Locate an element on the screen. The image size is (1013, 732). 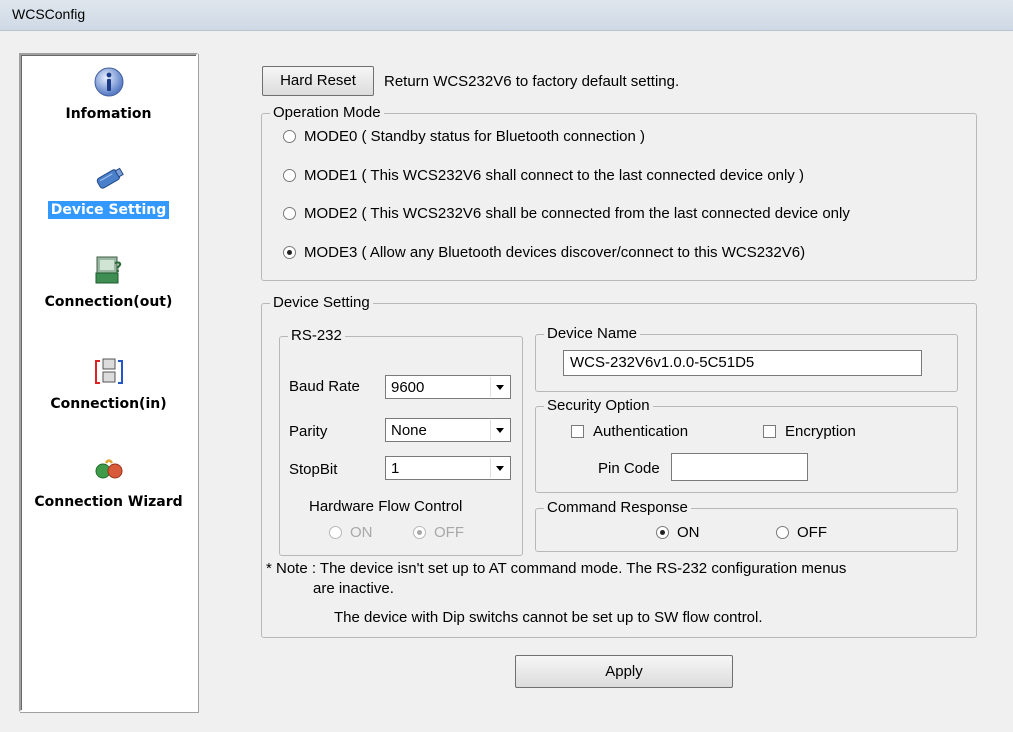
pin-code-label: Pin Code is located at coordinates (629, 468).